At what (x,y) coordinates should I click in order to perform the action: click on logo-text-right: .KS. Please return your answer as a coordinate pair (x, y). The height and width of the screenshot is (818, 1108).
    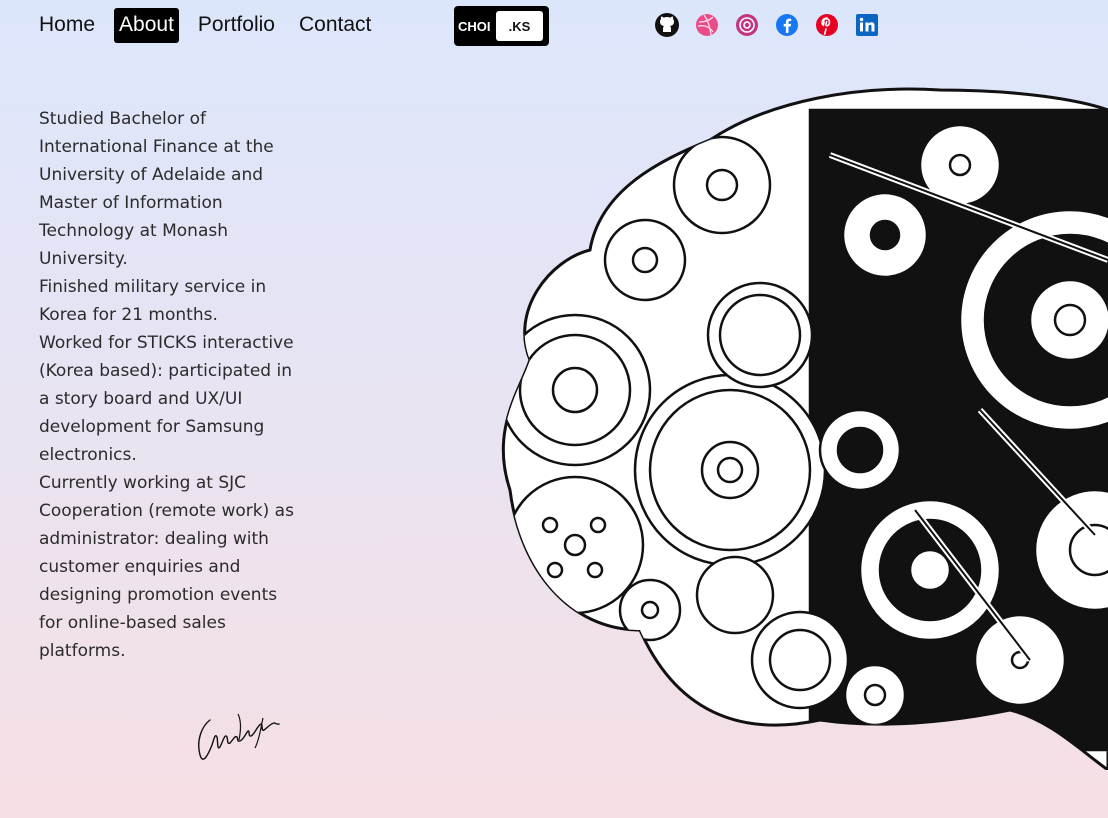
    Looking at the image, I should click on (519, 26).